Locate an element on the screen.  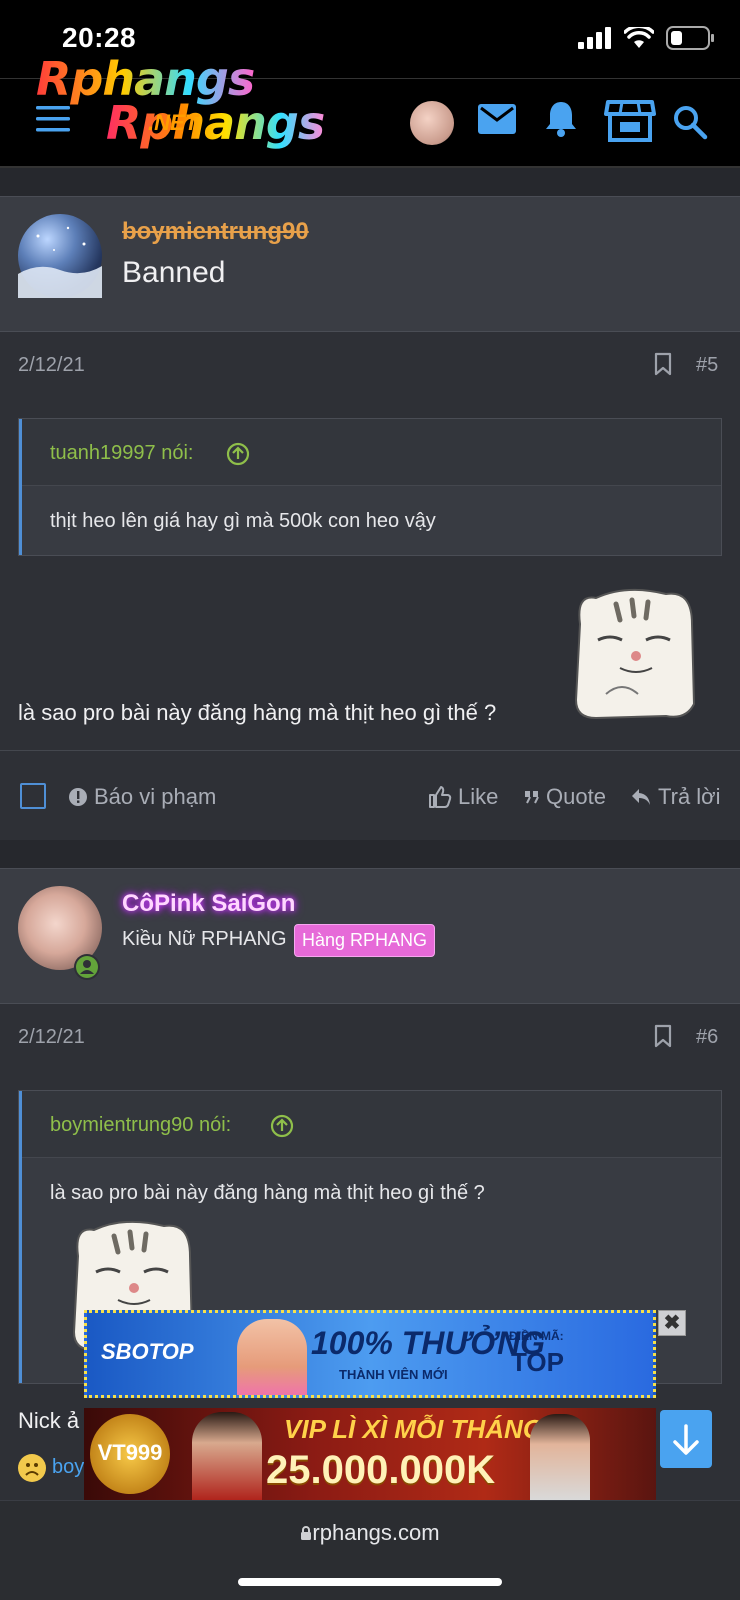
alert-icon is located at coordinates (78, 797).